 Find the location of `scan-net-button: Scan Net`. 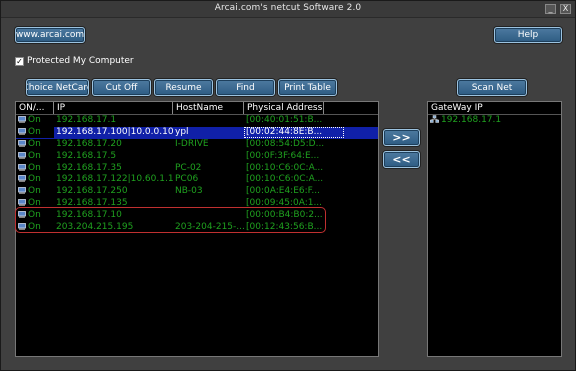

scan-net-button: Scan Net is located at coordinates (492, 87).